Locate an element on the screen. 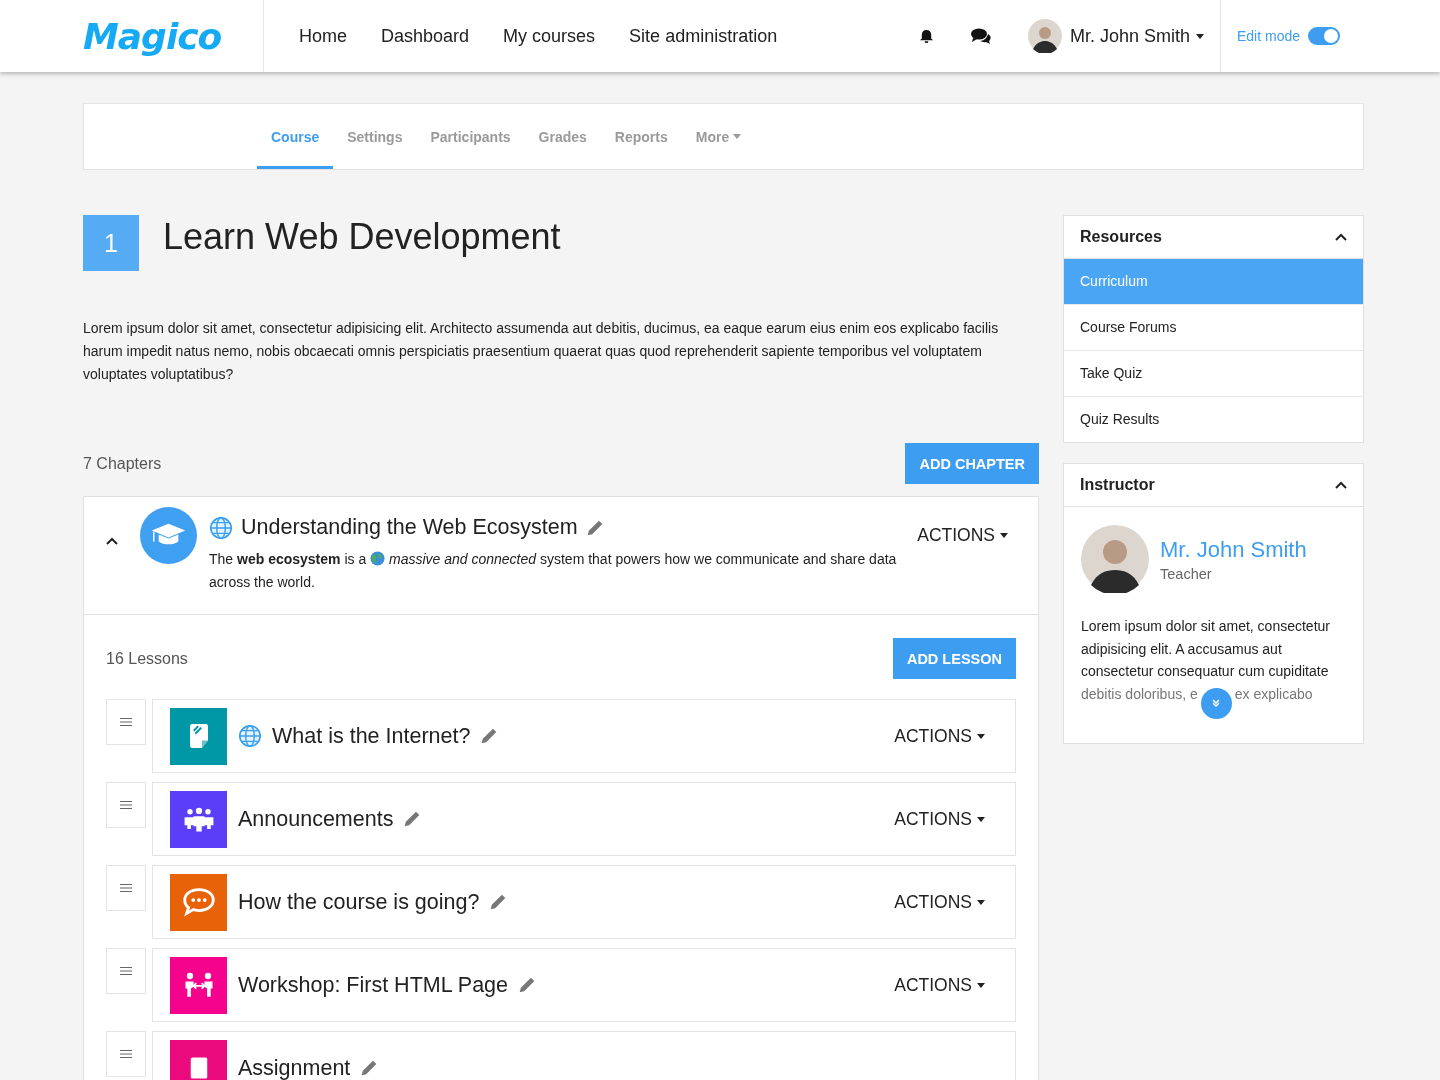  lesson-title: Announcements is located at coordinates (316, 819).